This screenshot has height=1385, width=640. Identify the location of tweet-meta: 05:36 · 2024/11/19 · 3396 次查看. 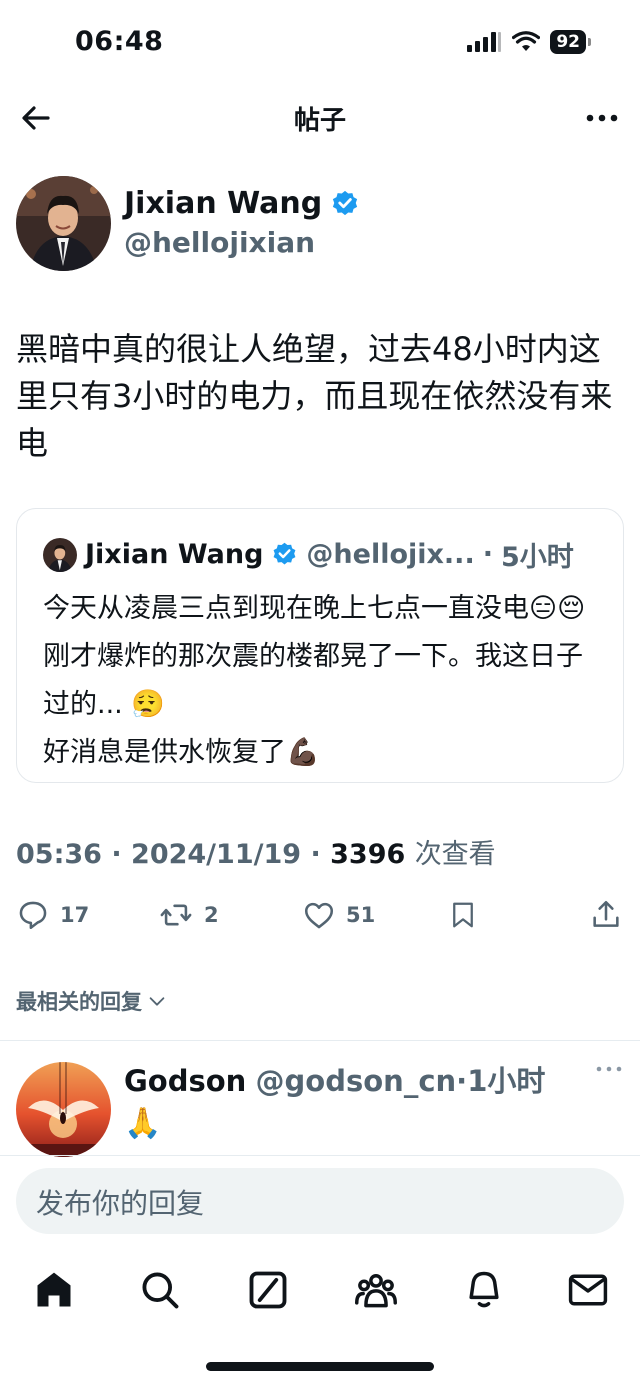
(256, 854).